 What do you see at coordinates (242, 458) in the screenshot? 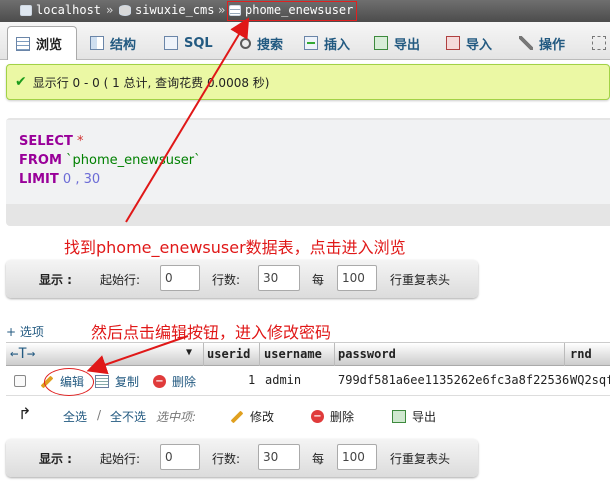
I see `navigation-box-bottom: 显示 : 起始行: 0 行数: 30 每 100 行重复表头` at bounding box center [242, 458].